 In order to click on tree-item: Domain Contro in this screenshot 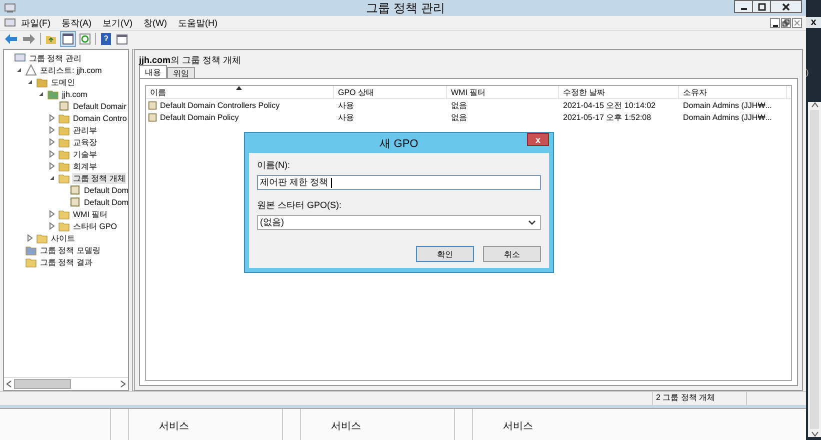, I will do `click(100, 118)`.